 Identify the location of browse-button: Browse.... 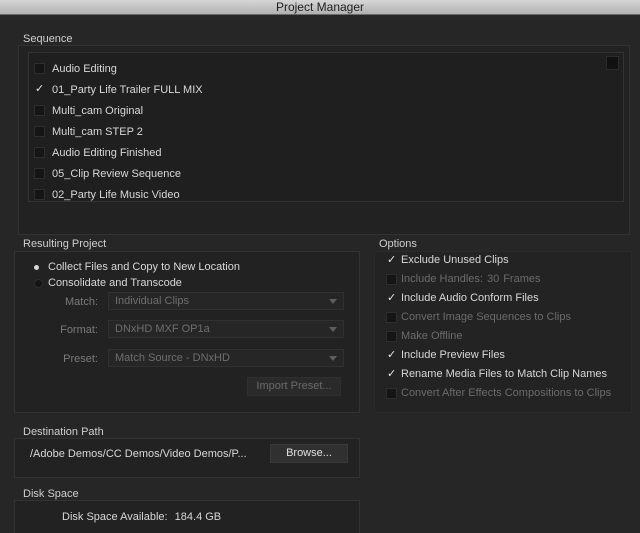
(309, 453).